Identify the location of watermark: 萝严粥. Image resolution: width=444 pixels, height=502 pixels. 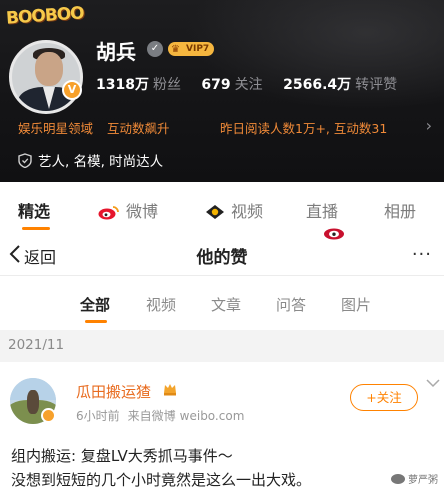
(414, 478).